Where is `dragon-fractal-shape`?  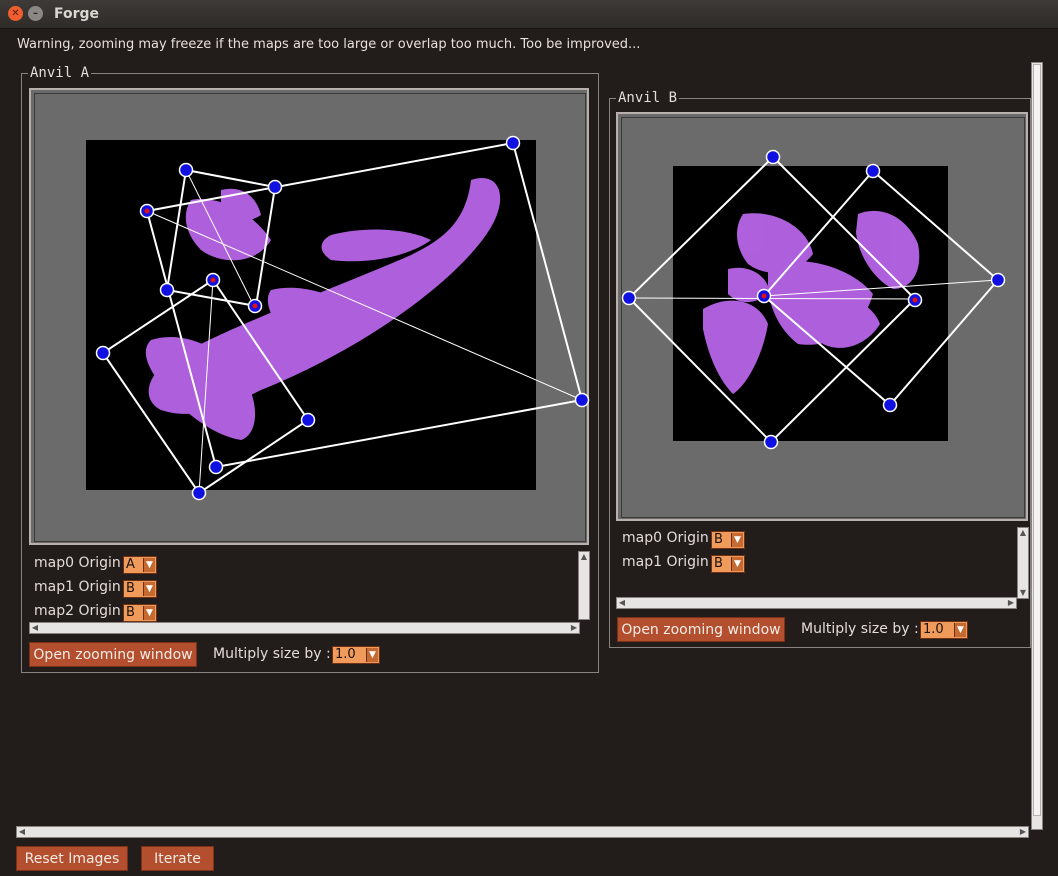 dragon-fractal-shape is located at coordinates (811, 302).